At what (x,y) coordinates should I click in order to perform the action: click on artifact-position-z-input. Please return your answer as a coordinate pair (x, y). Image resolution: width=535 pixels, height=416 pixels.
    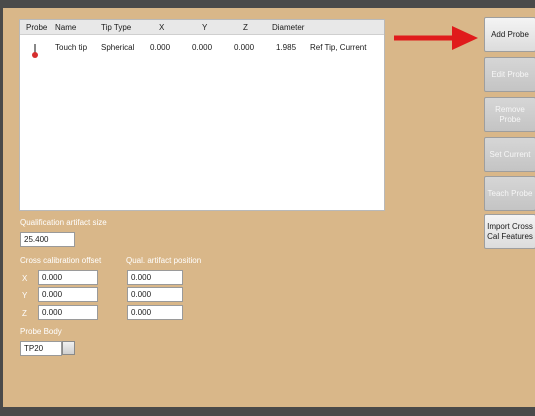
    Looking at the image, I should click on (155, 312).